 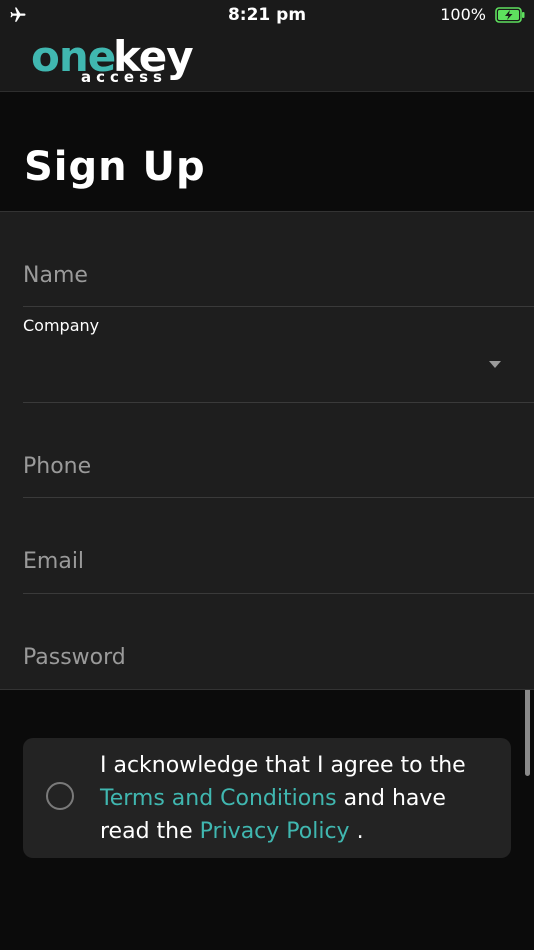 What do you see at coordinates (115, 167) in the screenshot?
I see `page-title: Sign Up` at bounding box center [115, 167].